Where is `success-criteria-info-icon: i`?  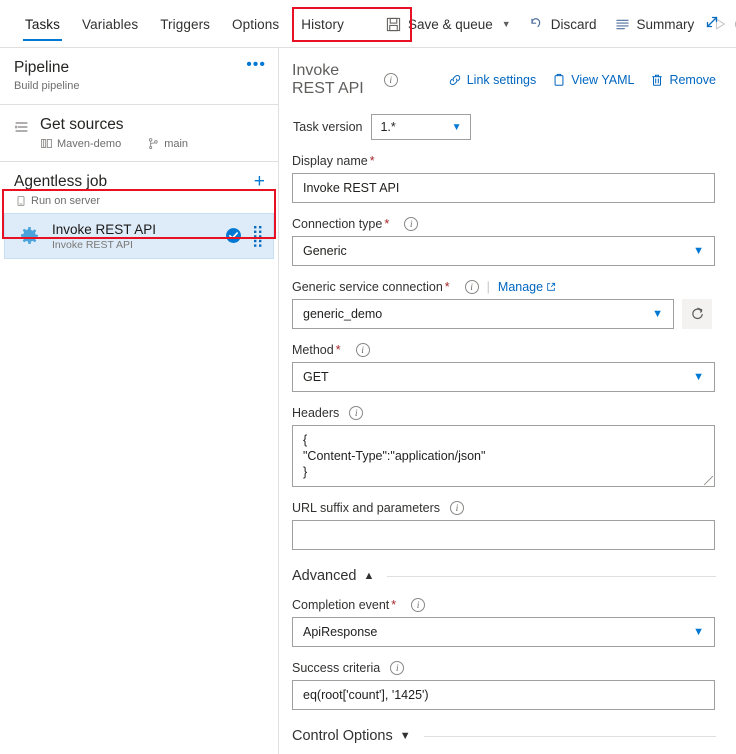 success-criteria-info-icon: i is located at coordinates (397, 668).